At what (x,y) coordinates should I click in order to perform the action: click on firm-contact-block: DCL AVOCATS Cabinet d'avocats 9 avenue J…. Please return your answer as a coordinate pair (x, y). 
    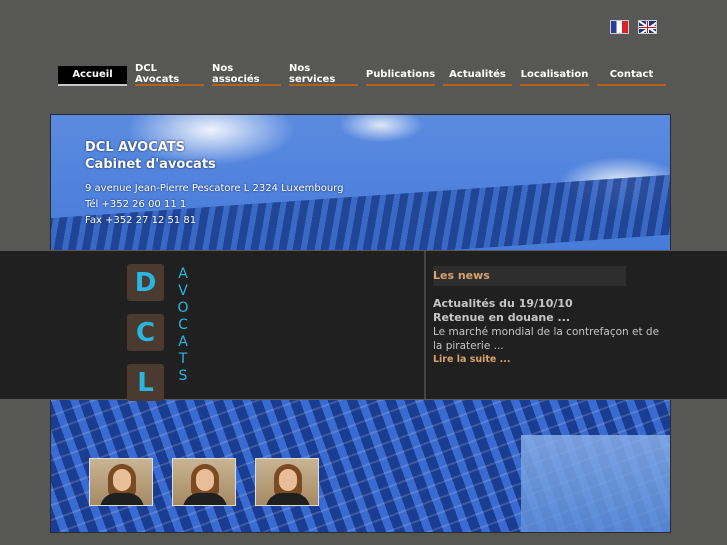
    Looking at the image, I should click on (214, 184).